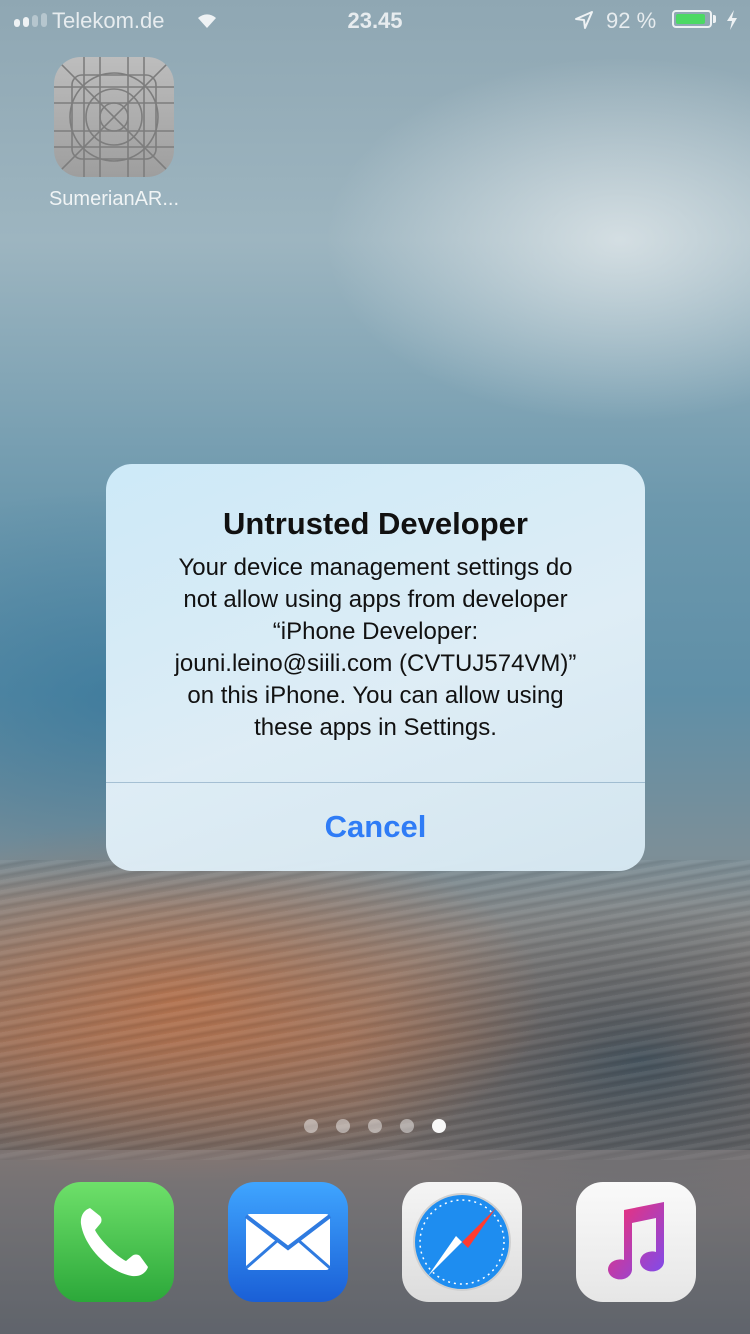  What do you see at coordinates (375, 20) in the screenshot?
I see `status-bar: Telekom.de 23.45 92 %` at bounding box center [375, 20].